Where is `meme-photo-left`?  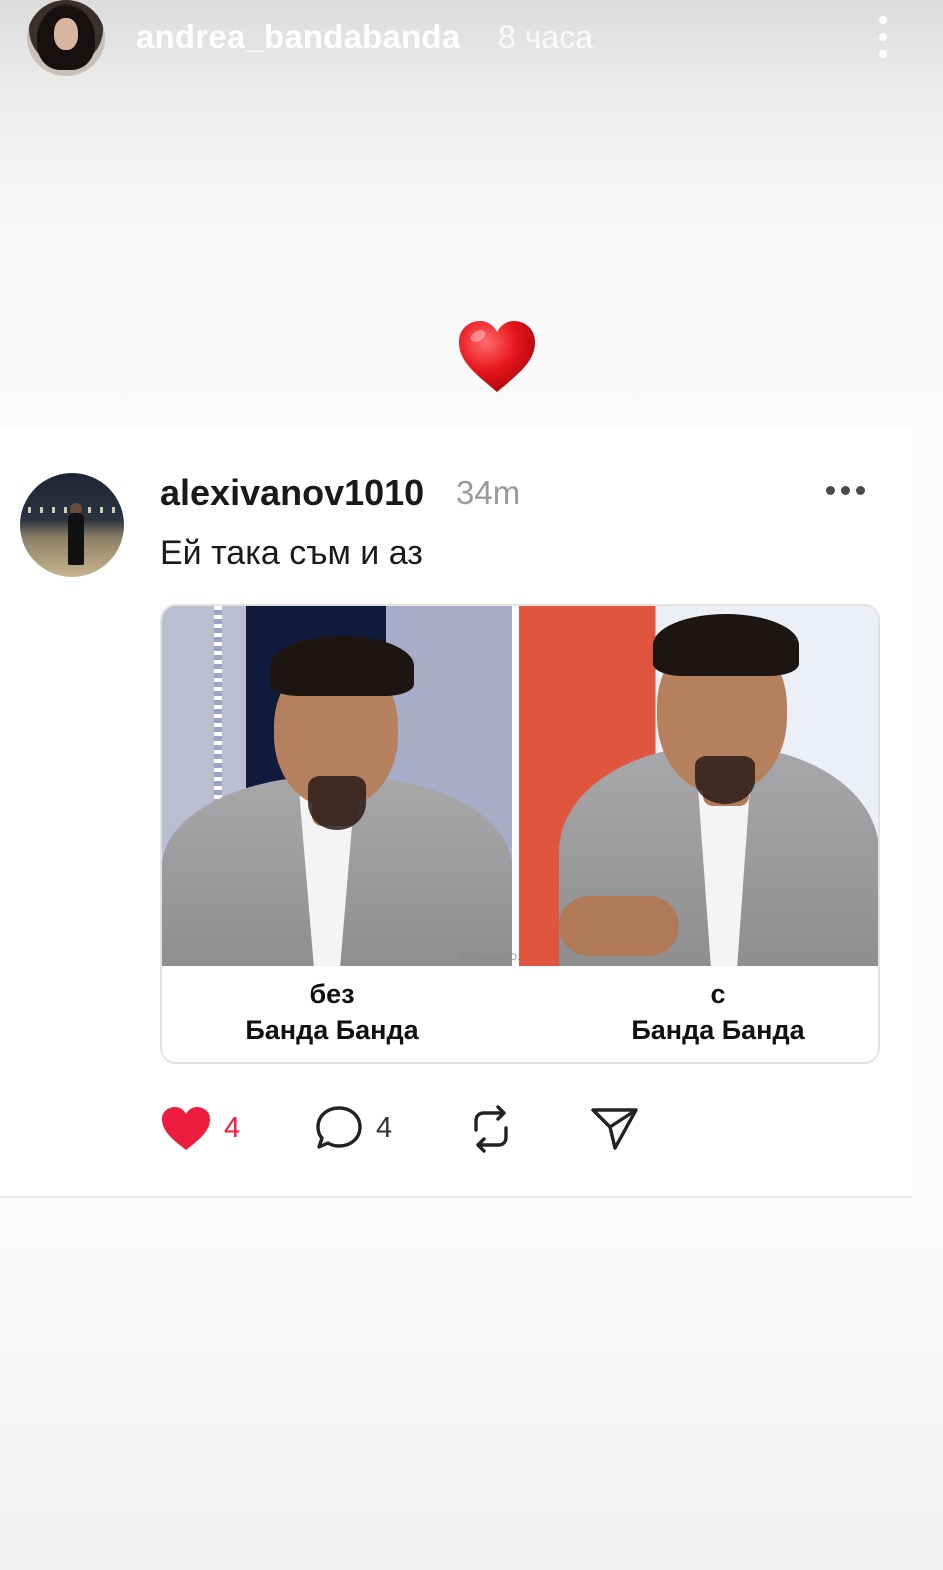 meme-photo-left is located at coordinates (337, 786).